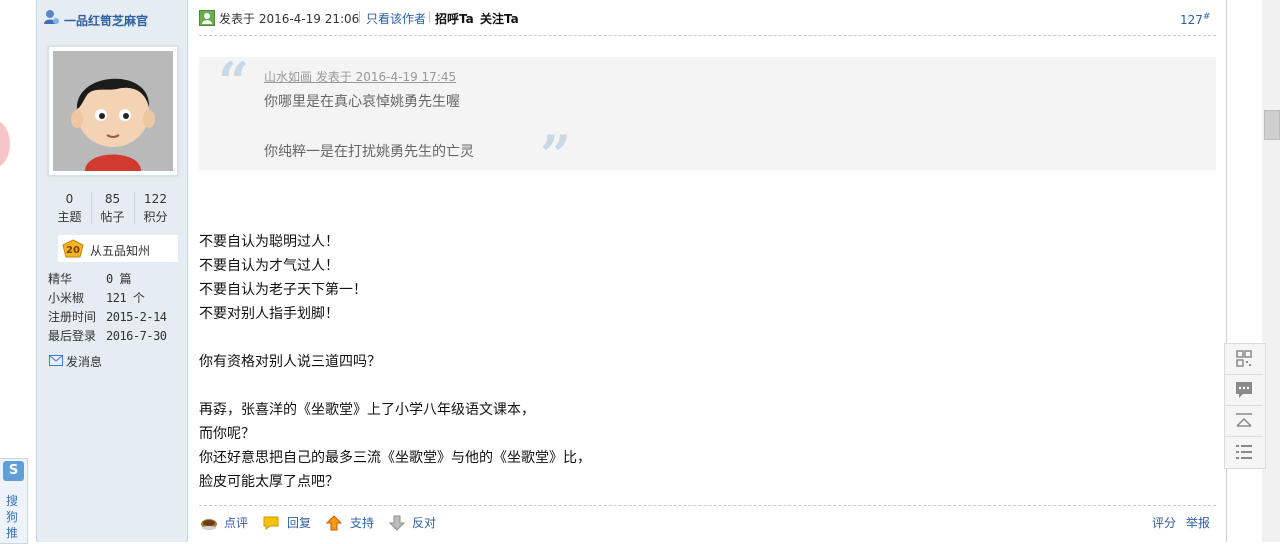 The width and height of the screenshot is (1280, 544). I want to click on scrollbar-thumb, so click(1272, 125).